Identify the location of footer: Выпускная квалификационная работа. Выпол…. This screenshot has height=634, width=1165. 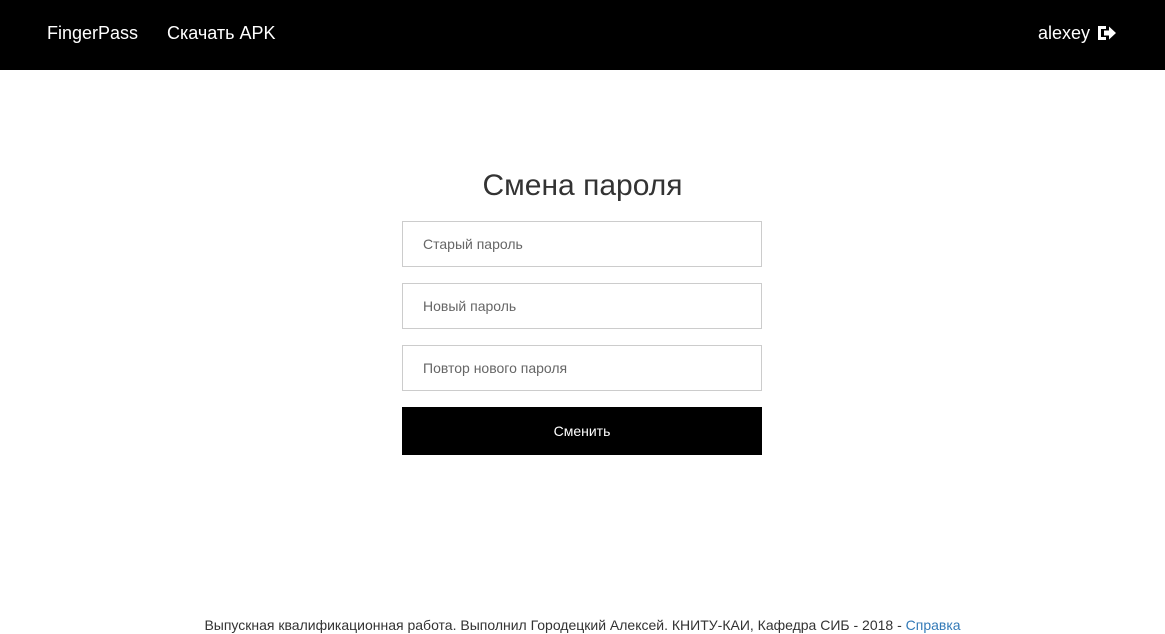
(582, 625).